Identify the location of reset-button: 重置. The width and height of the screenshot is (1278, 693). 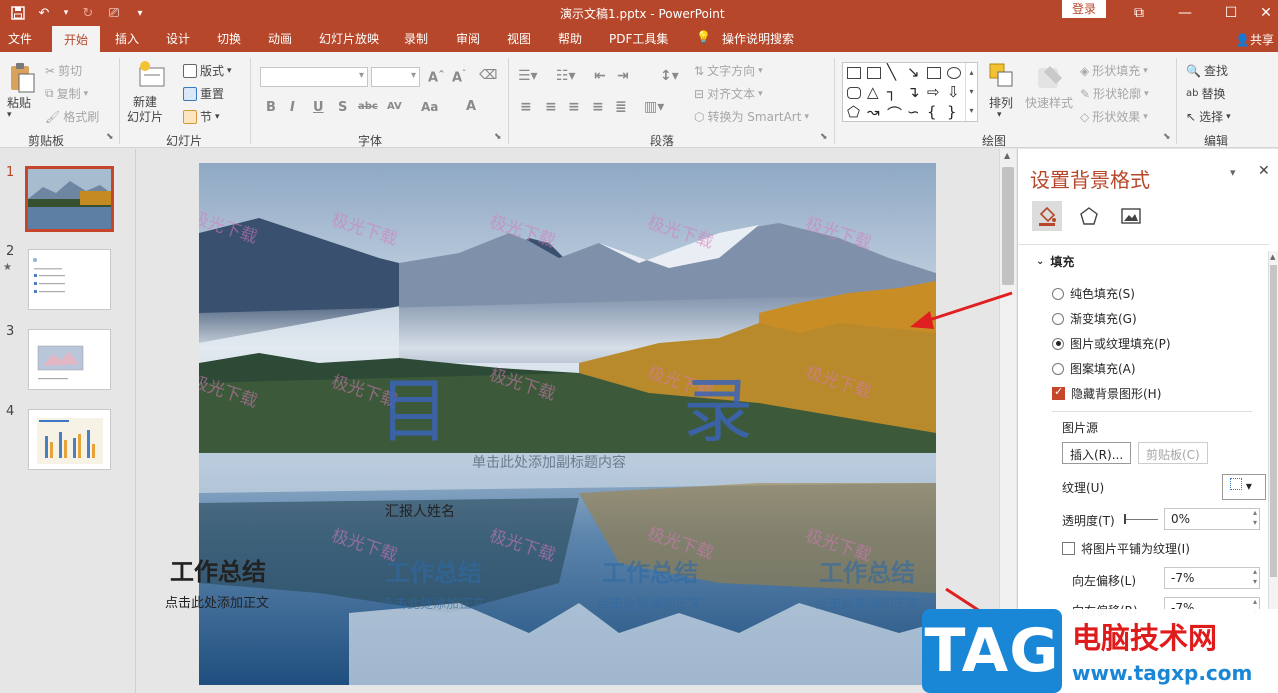
(203, 93).